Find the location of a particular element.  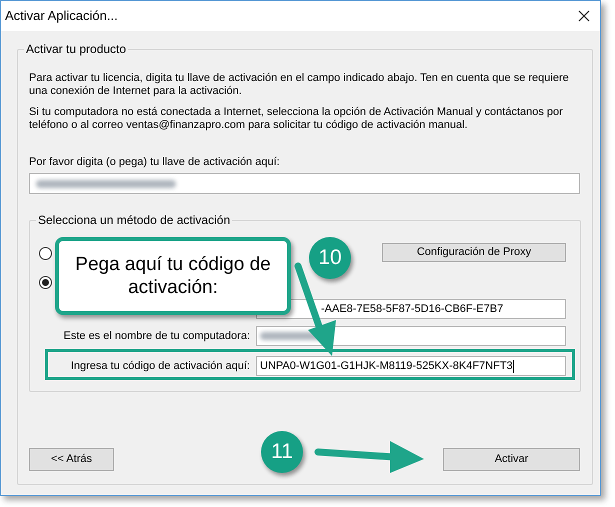

field-label: Por favor digita (o pega) tu llave de activación aquí: is located at coordinates (155, 162).